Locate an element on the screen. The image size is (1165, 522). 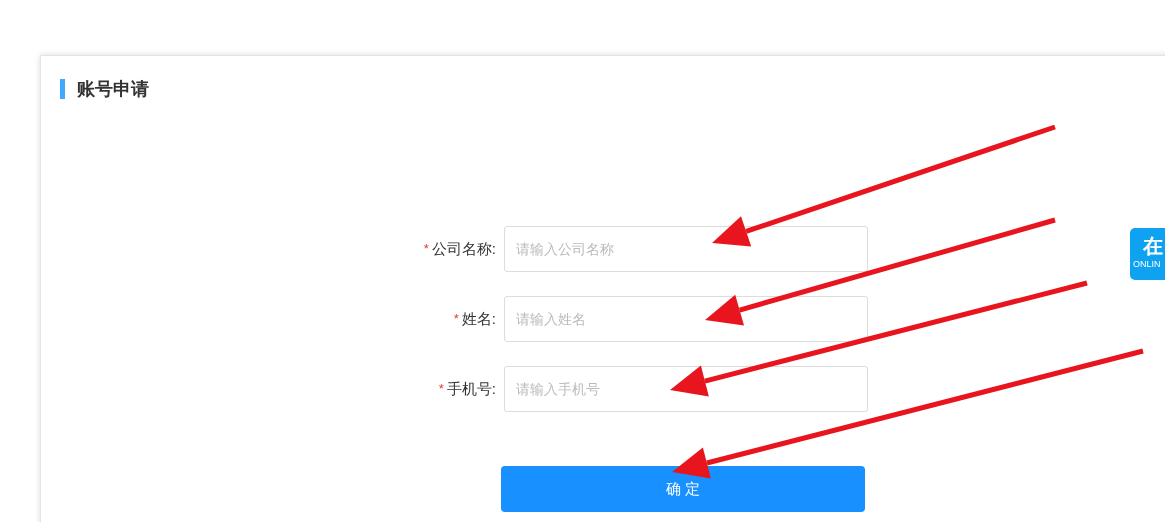
field-label: 姓名: is located at coordinates (478, 318).